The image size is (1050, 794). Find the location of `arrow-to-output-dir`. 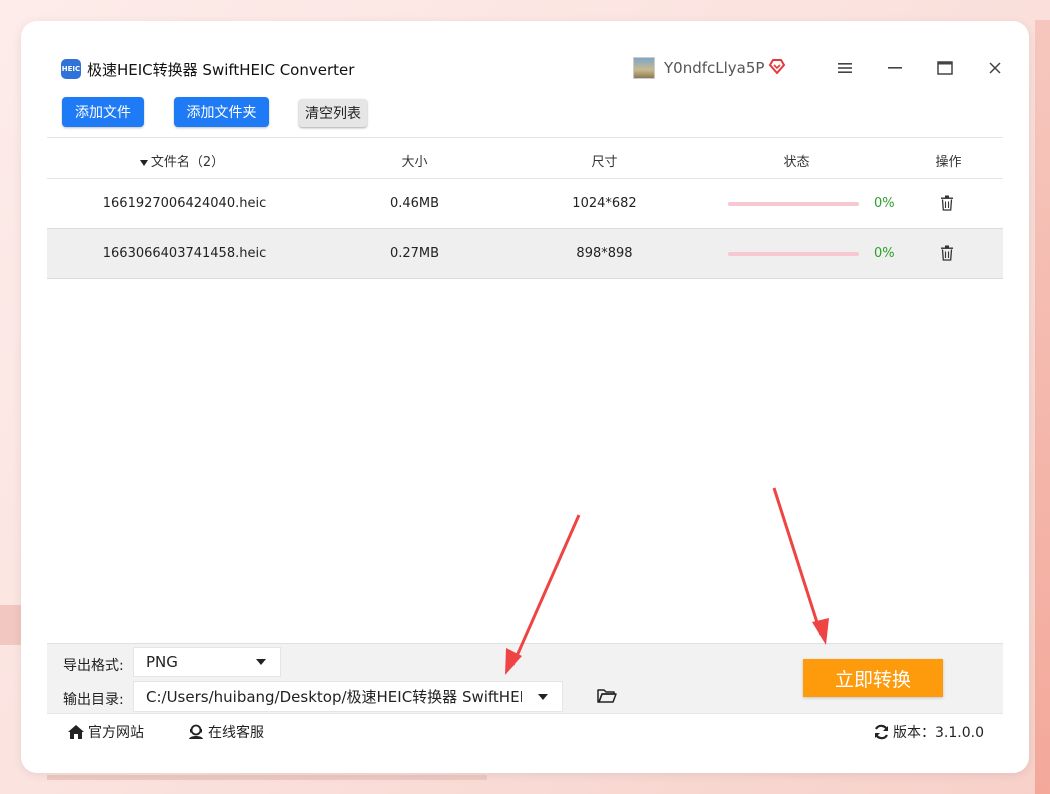

arrow-to-output-dir is located at coordinates (546, 590).